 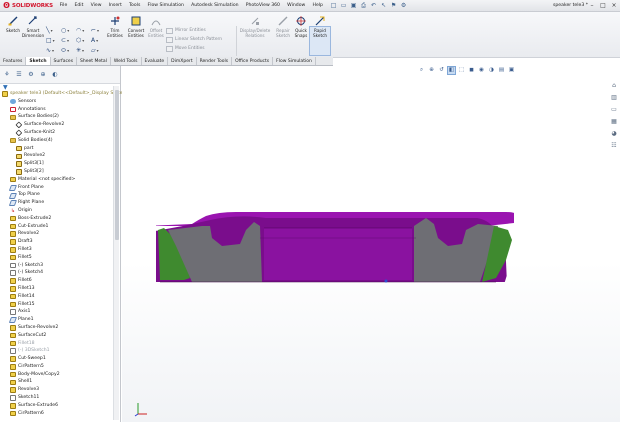 I want to click on tab-dimxpert: DimXpert, so click(x=182, y=61).